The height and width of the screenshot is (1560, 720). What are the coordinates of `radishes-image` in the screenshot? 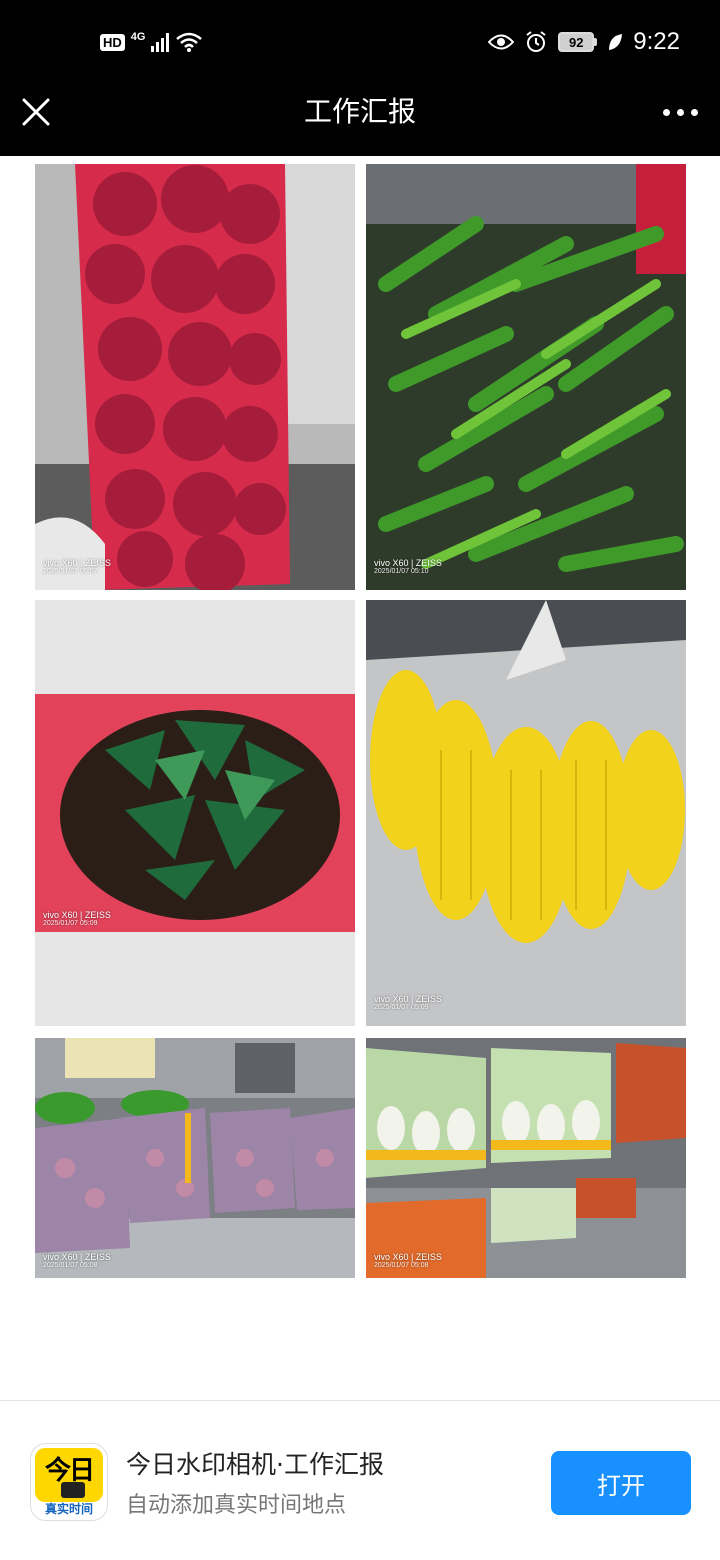 It's located at (195, 1158).